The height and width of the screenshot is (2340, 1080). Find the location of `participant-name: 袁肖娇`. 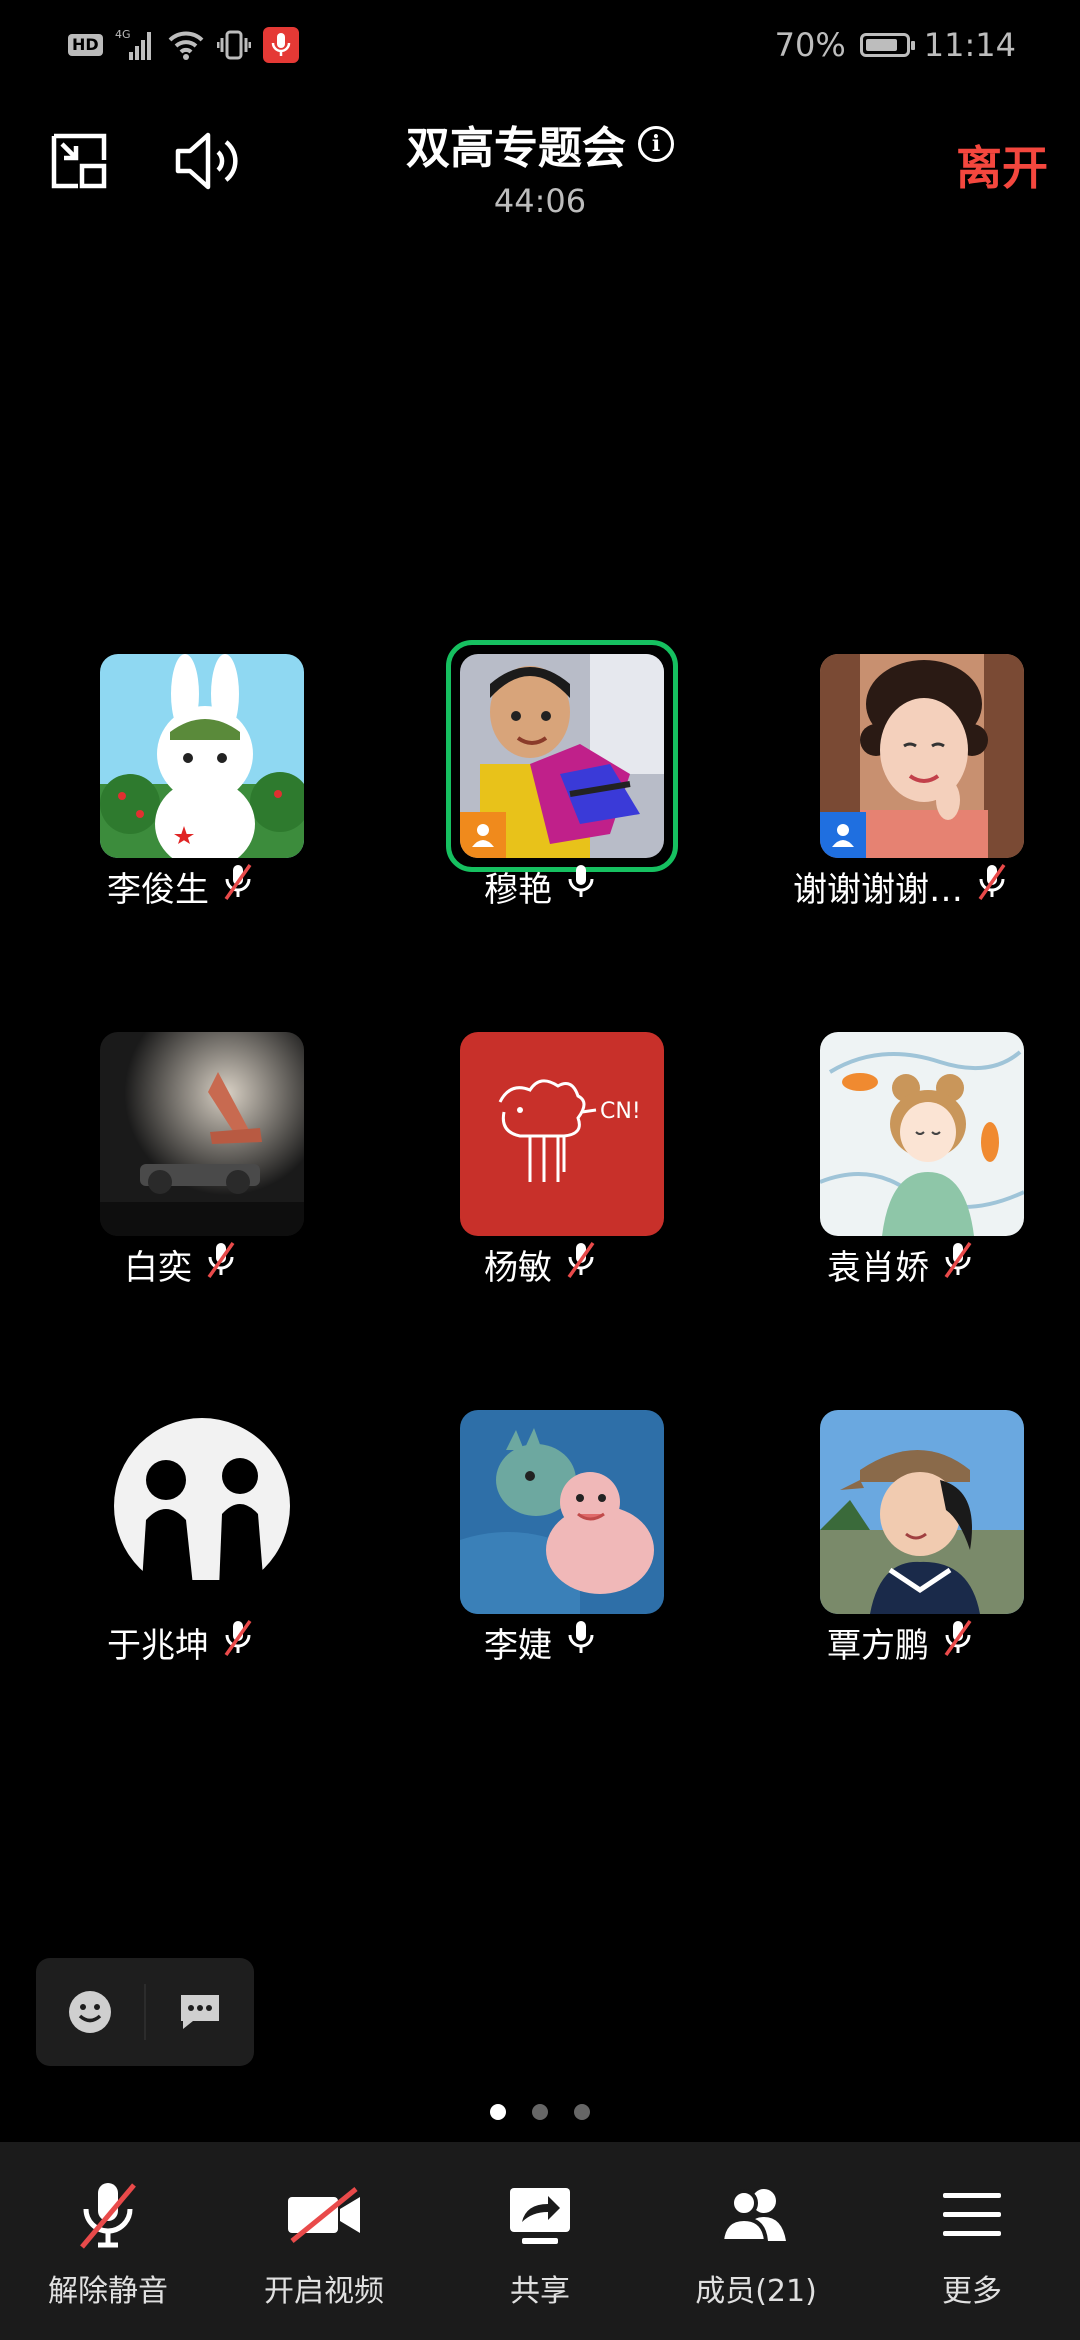

participant-name: 袁肖娇 is located at coordinates (878, 1268).